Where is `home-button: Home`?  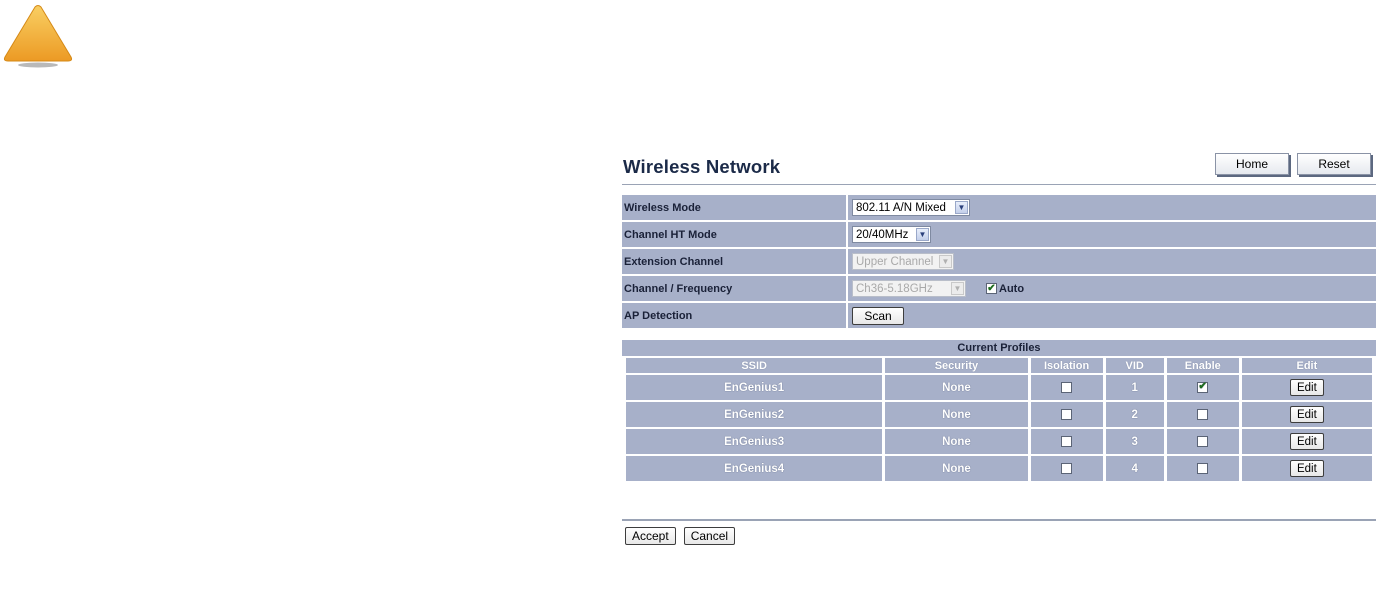
home-button: Home is located at coordinates (1252, 164).